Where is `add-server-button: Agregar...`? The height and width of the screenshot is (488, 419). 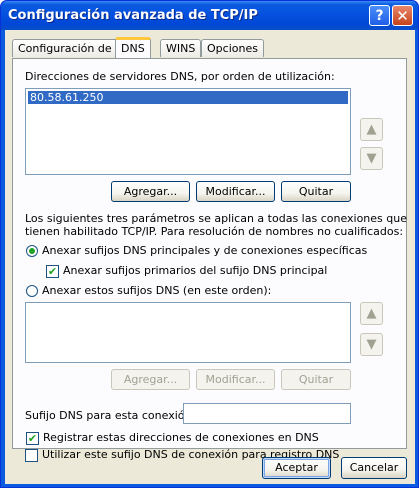
add-server-button: Agregar... is located at coordinates (150, 191).